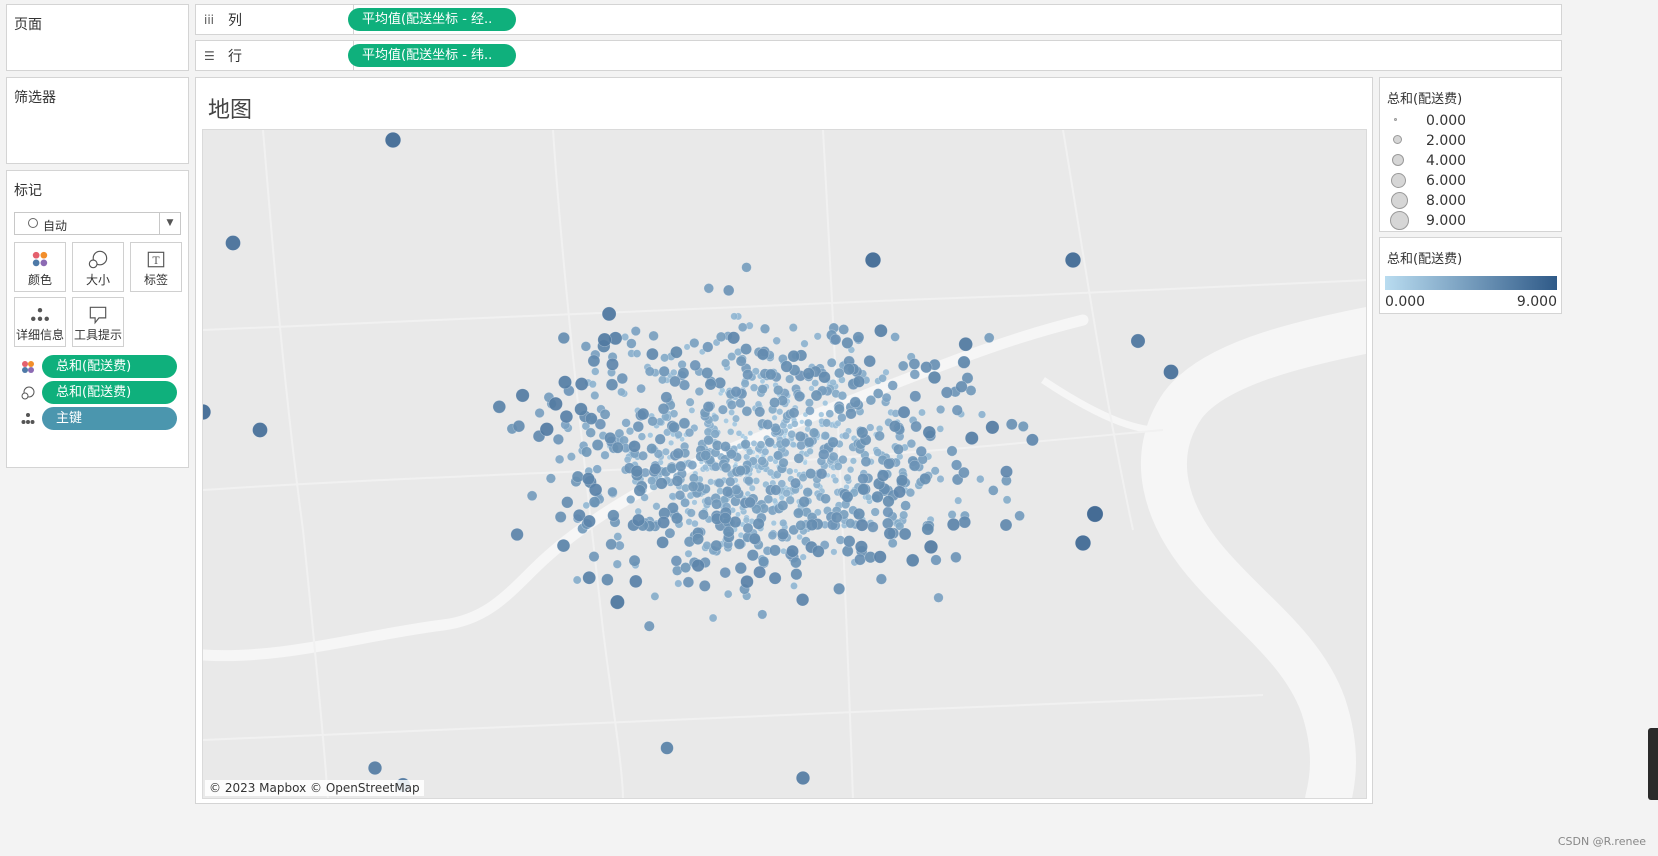 This screenshot has height=856, width=1658. What do you see at coordinates (97, 37) in the screenshot?
I see `pages-panel: 页面` at bounding box center [97, 37].